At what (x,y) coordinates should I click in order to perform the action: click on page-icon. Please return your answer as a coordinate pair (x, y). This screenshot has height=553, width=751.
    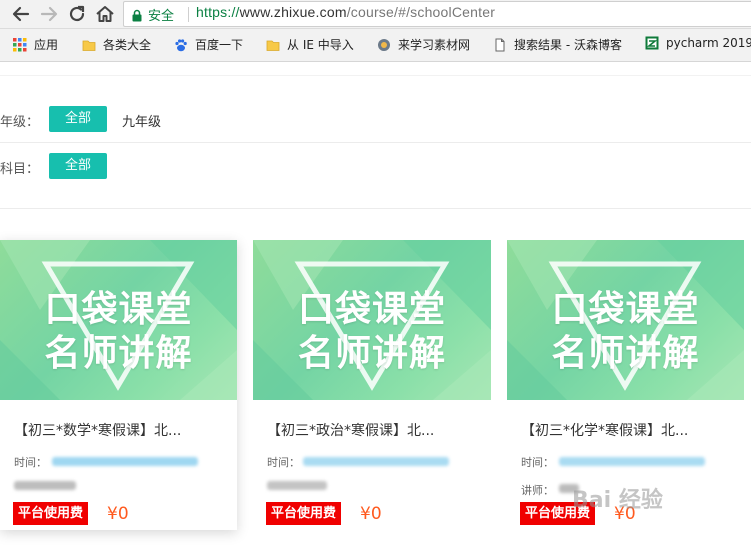
    Looking at the image, I should click on (500, 45).